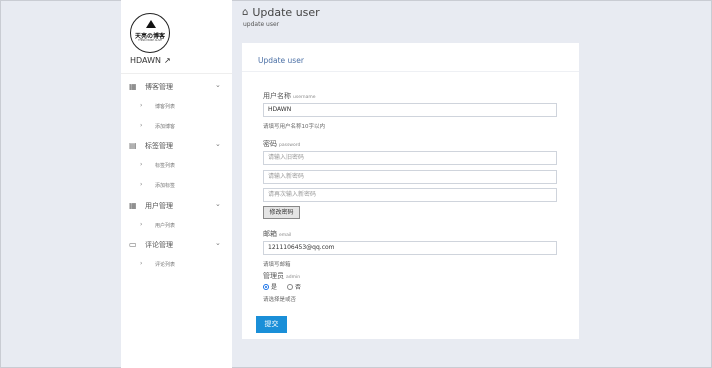 This screenshot has height=368, width=712. I want to click on sidebar-item-label: 添加博客, so click(165, 127).